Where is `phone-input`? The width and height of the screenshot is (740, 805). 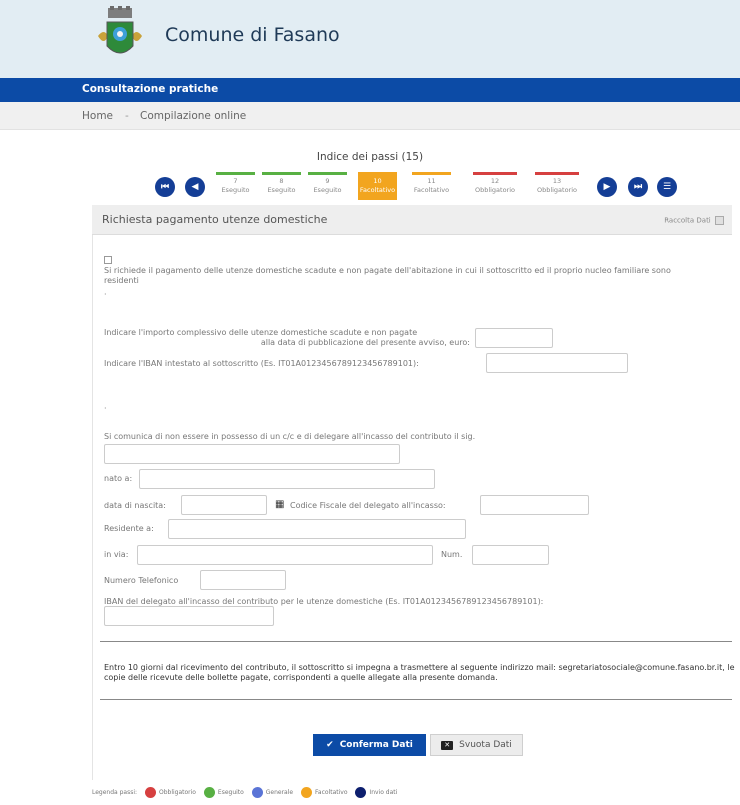
phone-input is located at coordinates (243, 580).